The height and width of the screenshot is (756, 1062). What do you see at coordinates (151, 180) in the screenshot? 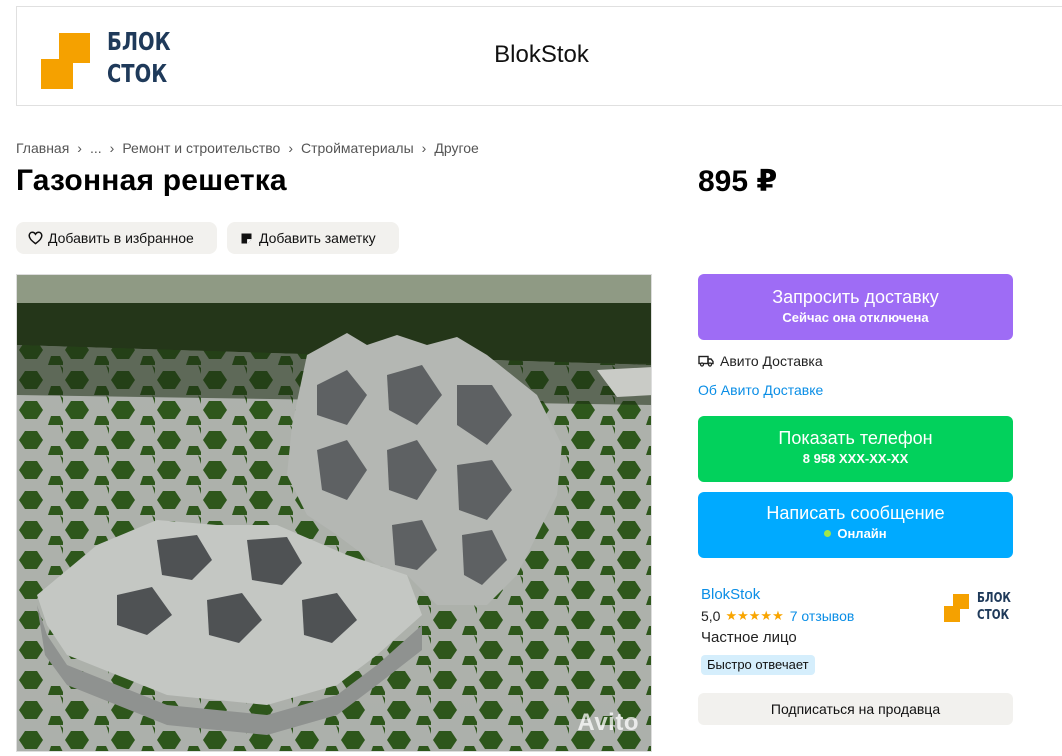
I see `listing-title: Газонная решетка` at bounding box center [151, 180].